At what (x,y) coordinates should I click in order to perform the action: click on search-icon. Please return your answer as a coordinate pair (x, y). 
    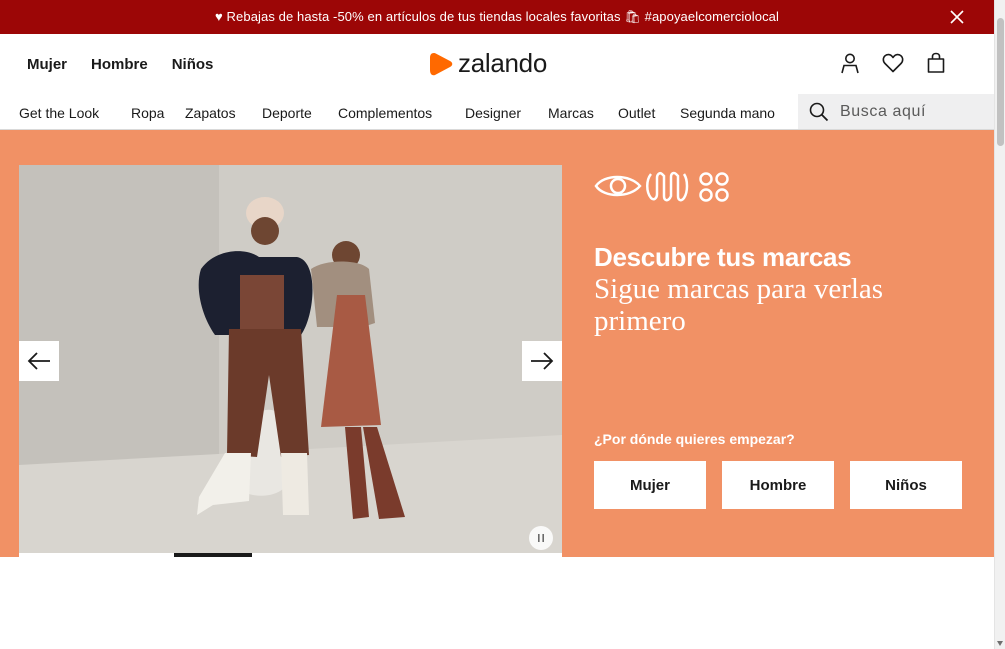
    Looking at the image, I should click on (819, 111).